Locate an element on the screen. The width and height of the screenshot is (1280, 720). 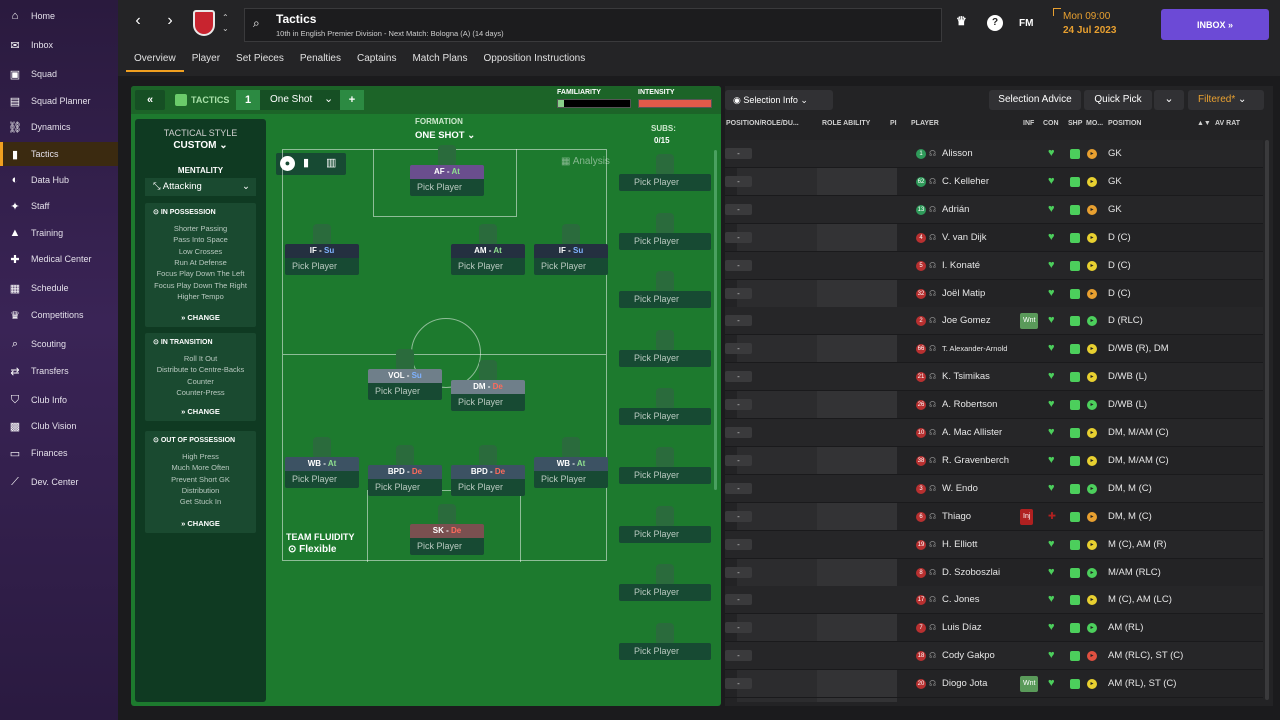
tactic-selector: 1 One Shot ⌄ + is located at coordinates (300, 100).